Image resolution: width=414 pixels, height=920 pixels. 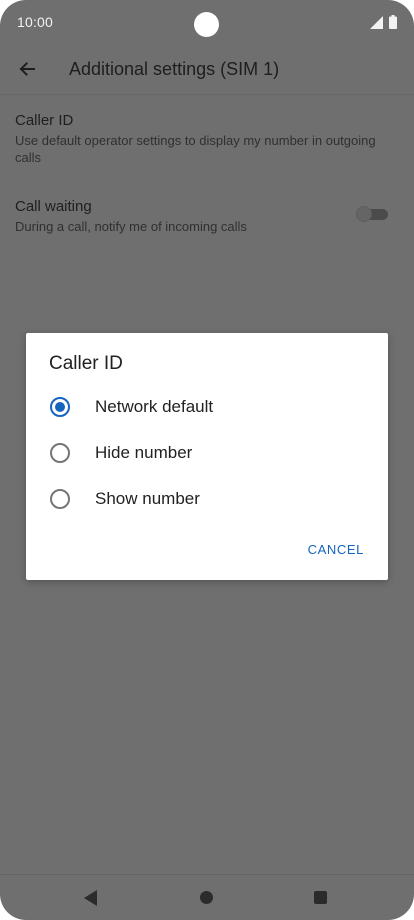 I want to click on setting-title: Call waiting, so click(x=53, y=206).